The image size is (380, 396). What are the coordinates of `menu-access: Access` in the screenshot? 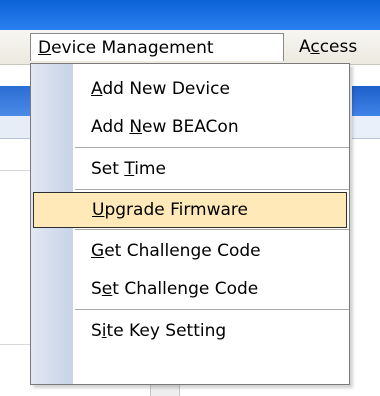 It's located at (328, 47).